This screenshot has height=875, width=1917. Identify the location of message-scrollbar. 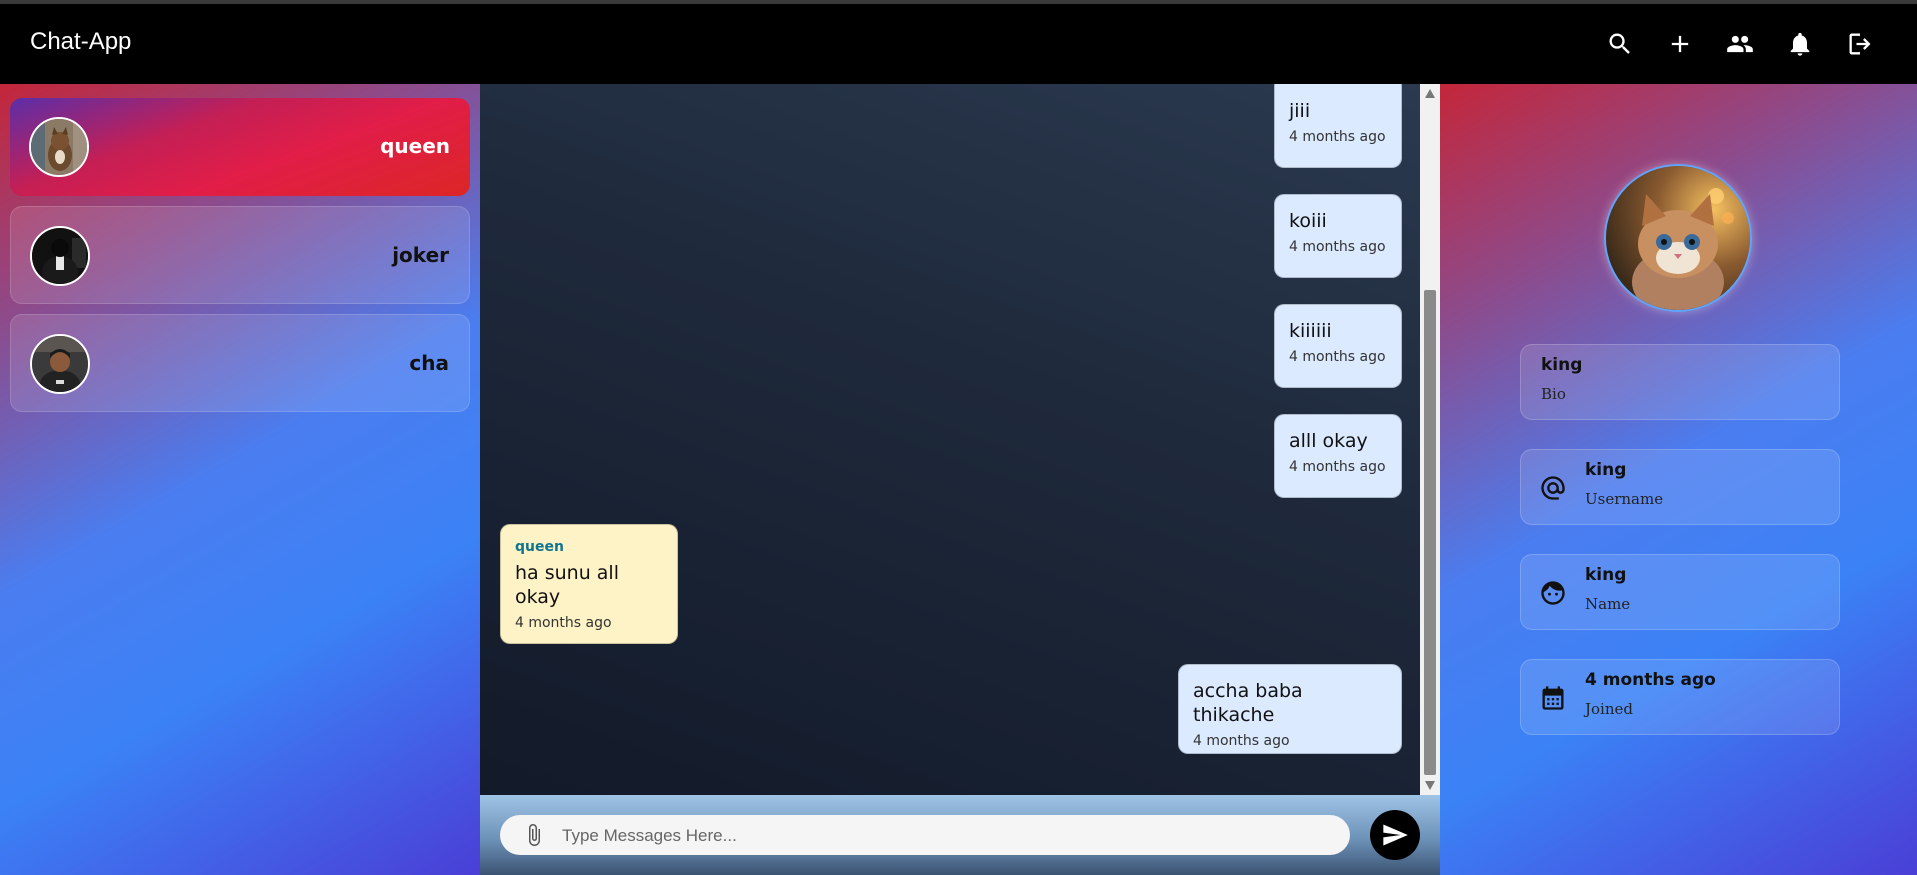
(1430, 439).